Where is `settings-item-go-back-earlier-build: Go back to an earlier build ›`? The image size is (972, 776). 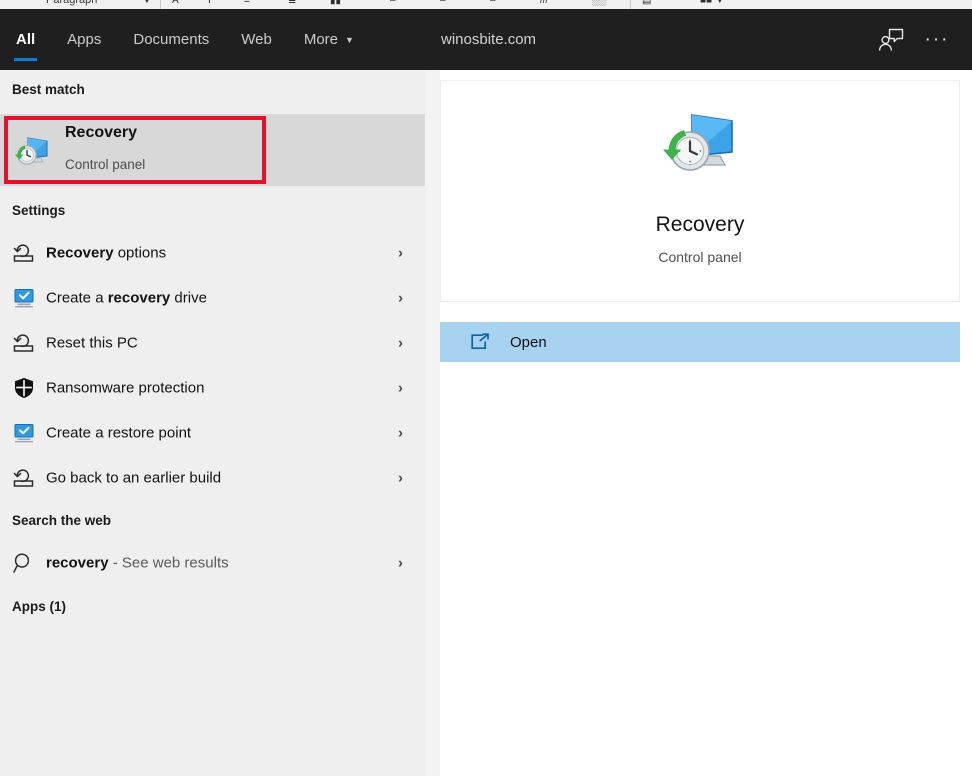
settings-item-go-back-earlier-build: Go back to an earlier build › is located at coordinates (212, 477).